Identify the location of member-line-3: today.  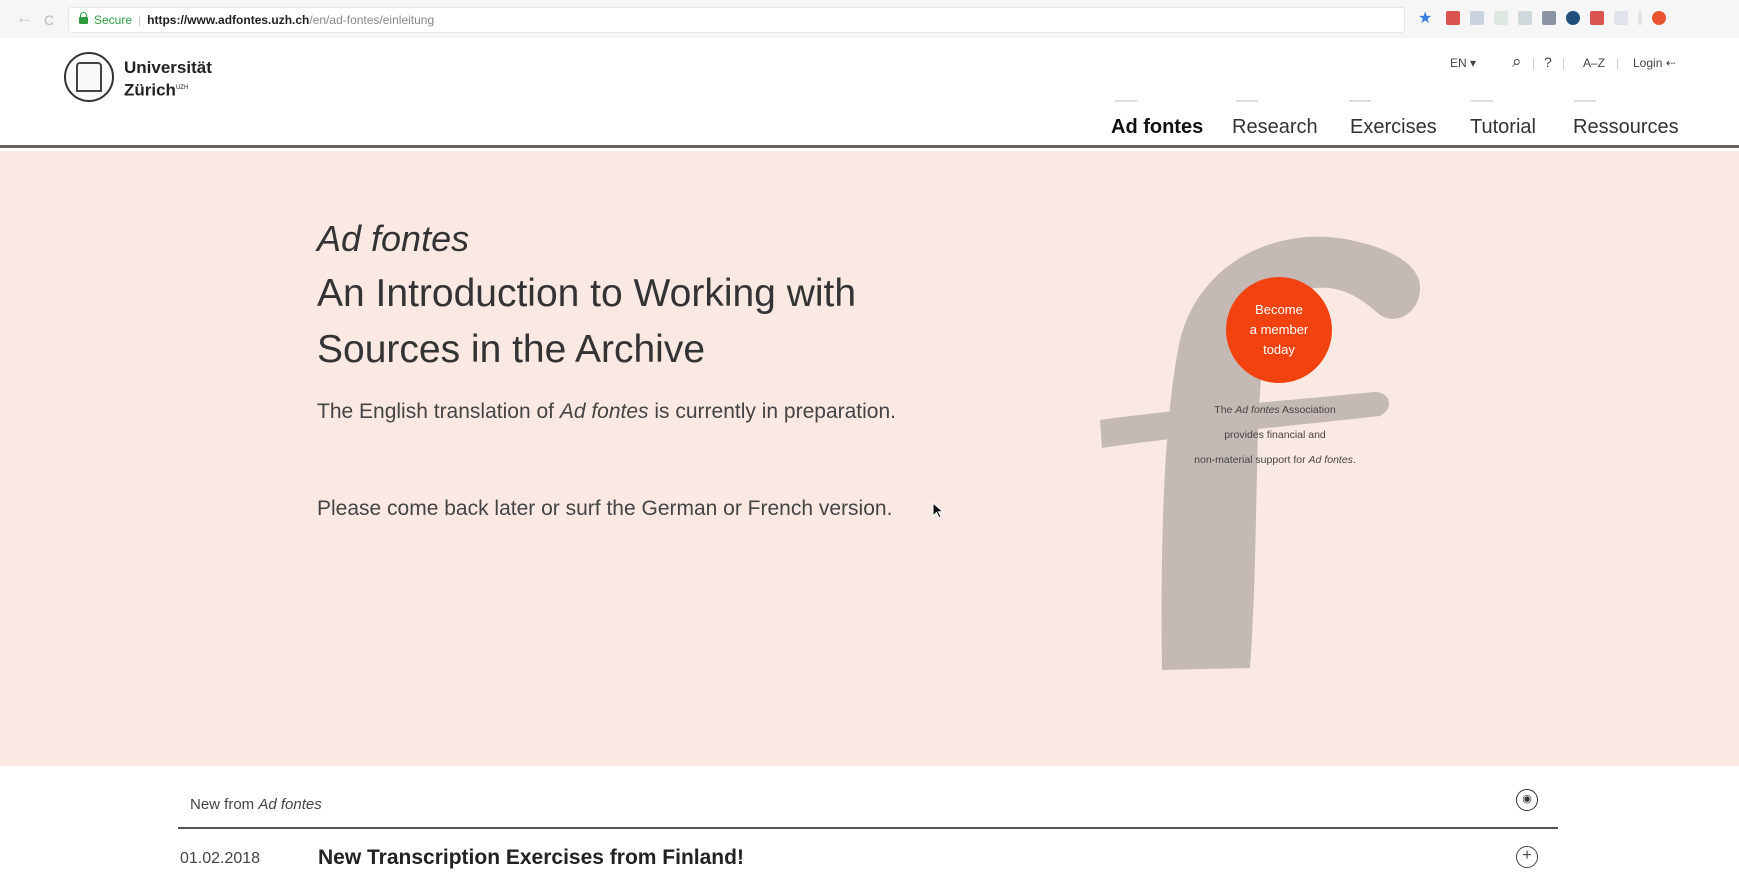
(1279, 349).